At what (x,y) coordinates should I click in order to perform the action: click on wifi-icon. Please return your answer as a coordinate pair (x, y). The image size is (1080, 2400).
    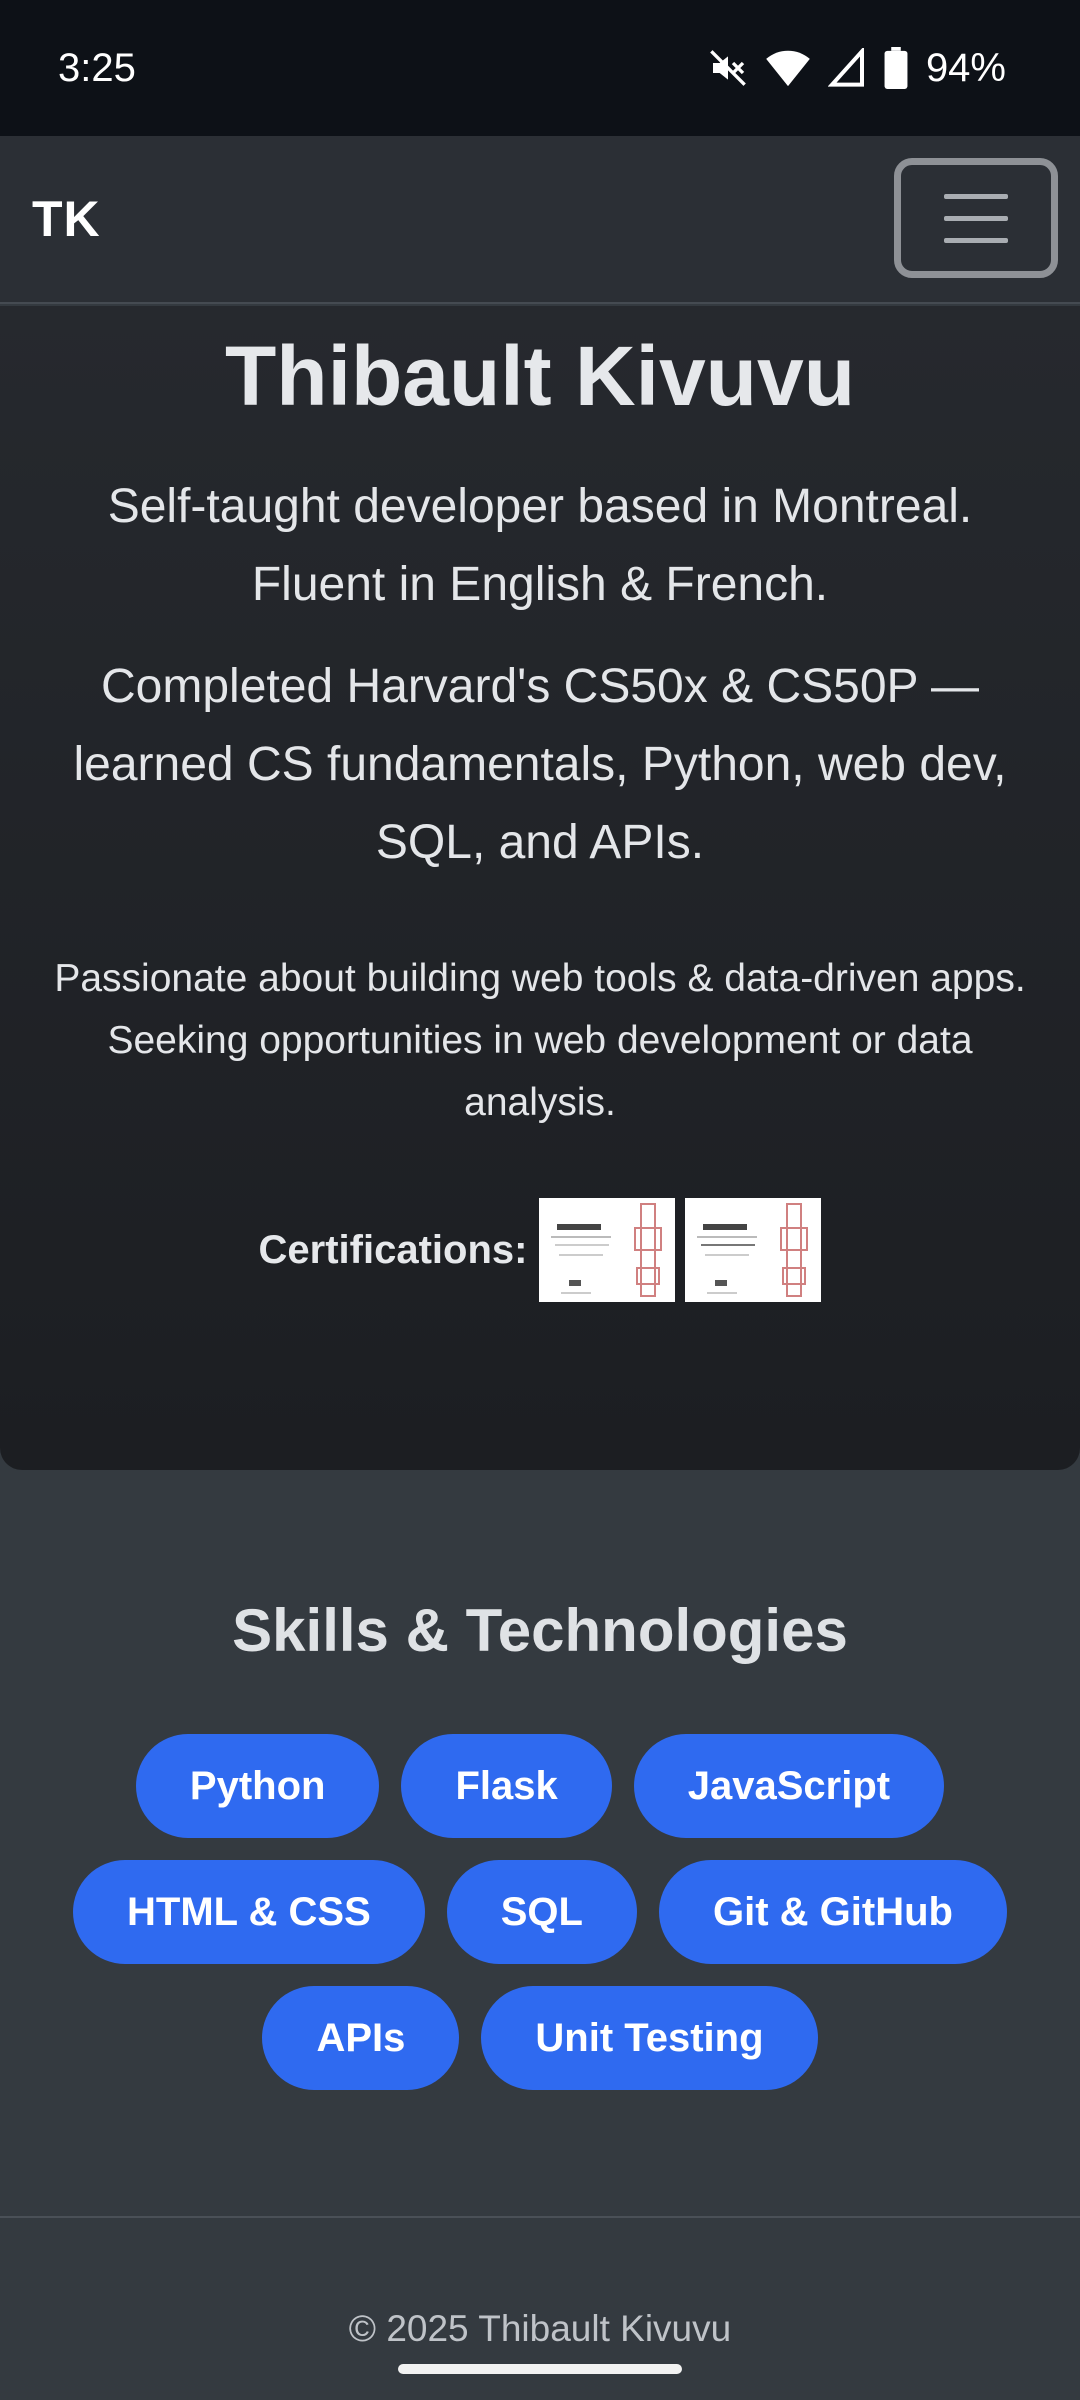
    Looking at the image, I should click on (788, 68).